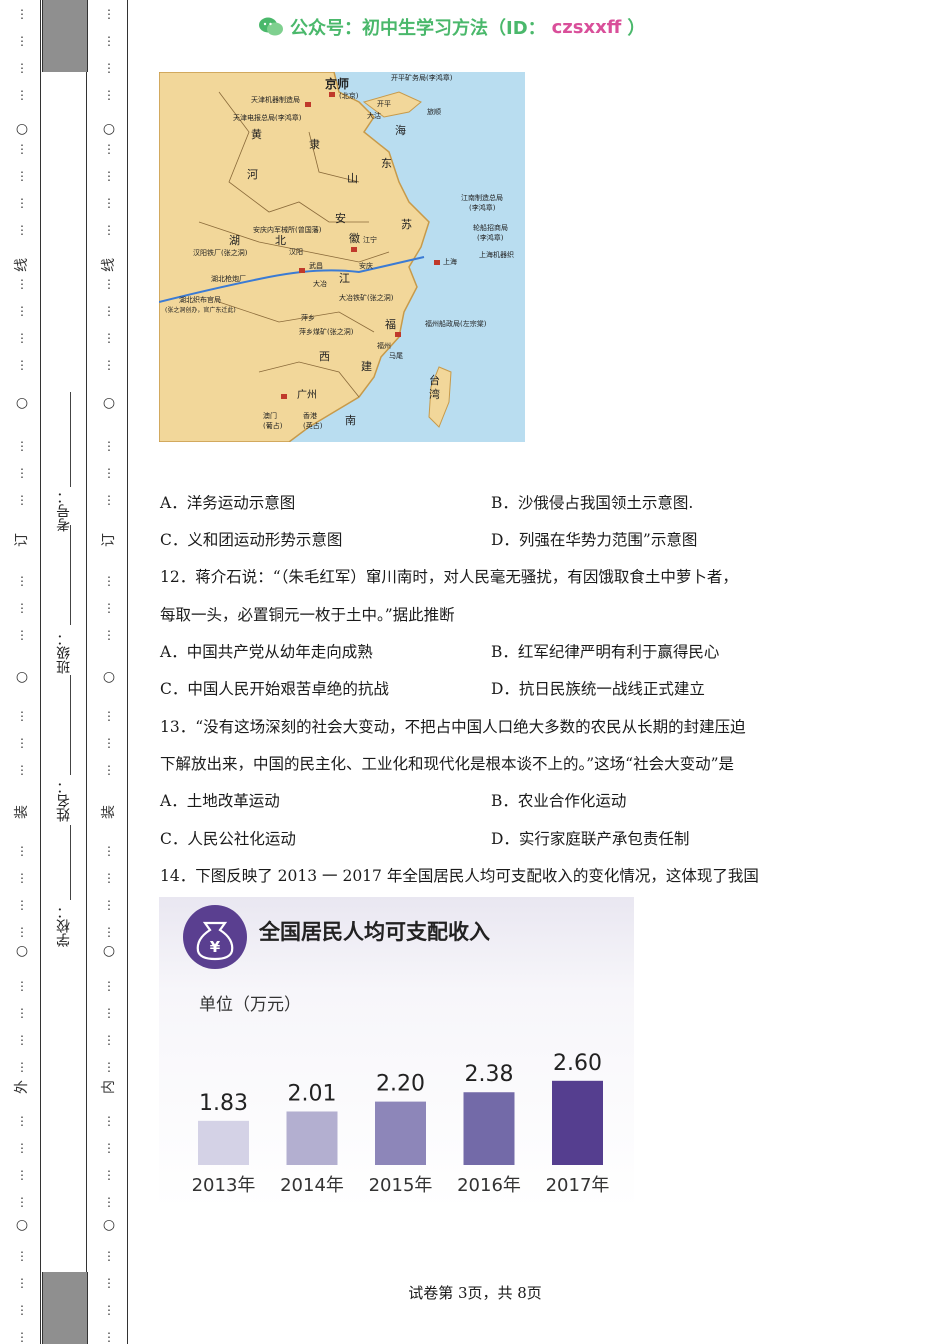 The height and width of the screenshot is (1344, 950). I want to click on map-label: (英占), so click(313, 425).